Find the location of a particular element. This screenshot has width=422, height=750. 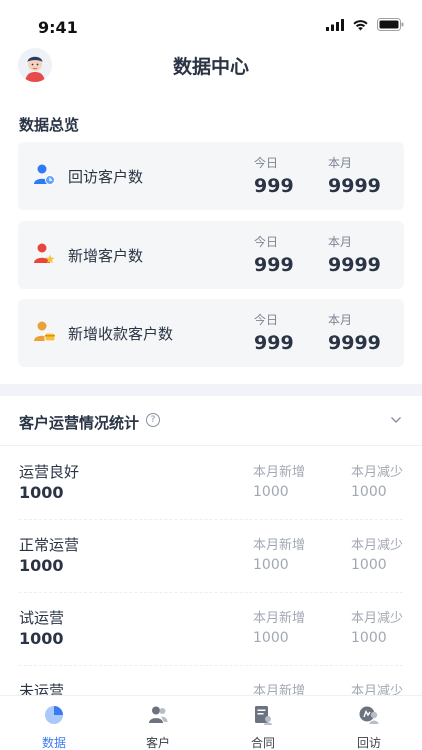

navigation-bar: 数据中心 is located at coordinates (211, 67).